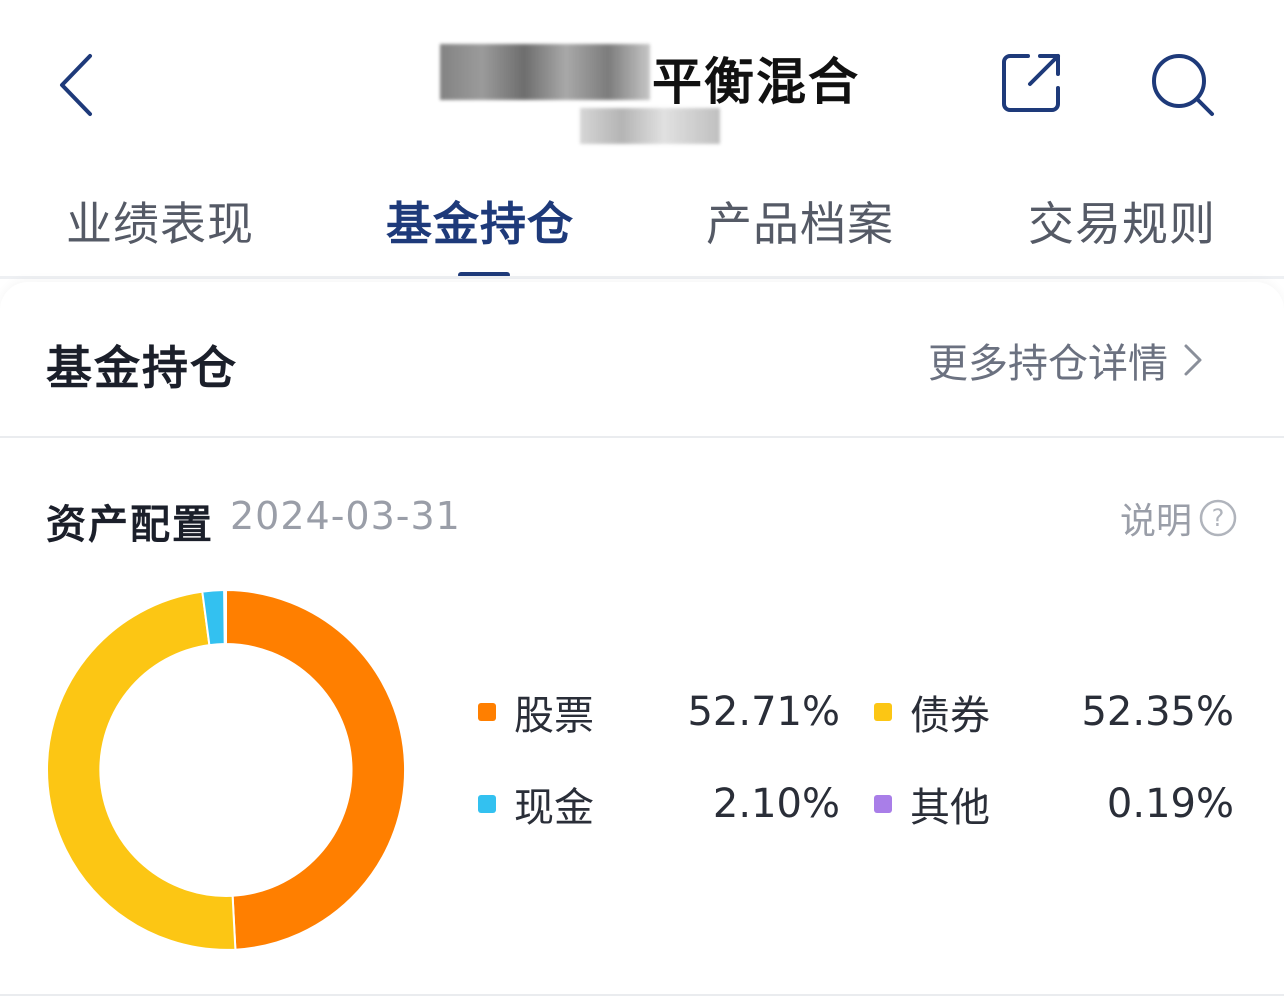  Describe the element at coordinates (76, 85) in the screenshot. I see `chevron-left-icon` at that location.